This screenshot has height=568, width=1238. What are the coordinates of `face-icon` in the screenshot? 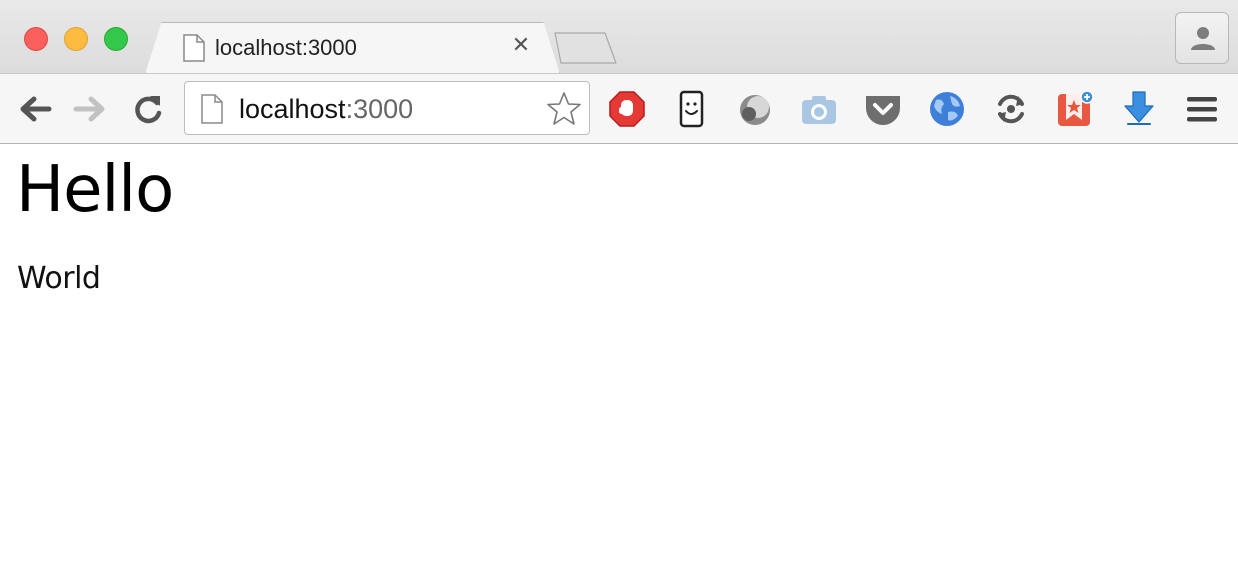 It's located at (691, 109).